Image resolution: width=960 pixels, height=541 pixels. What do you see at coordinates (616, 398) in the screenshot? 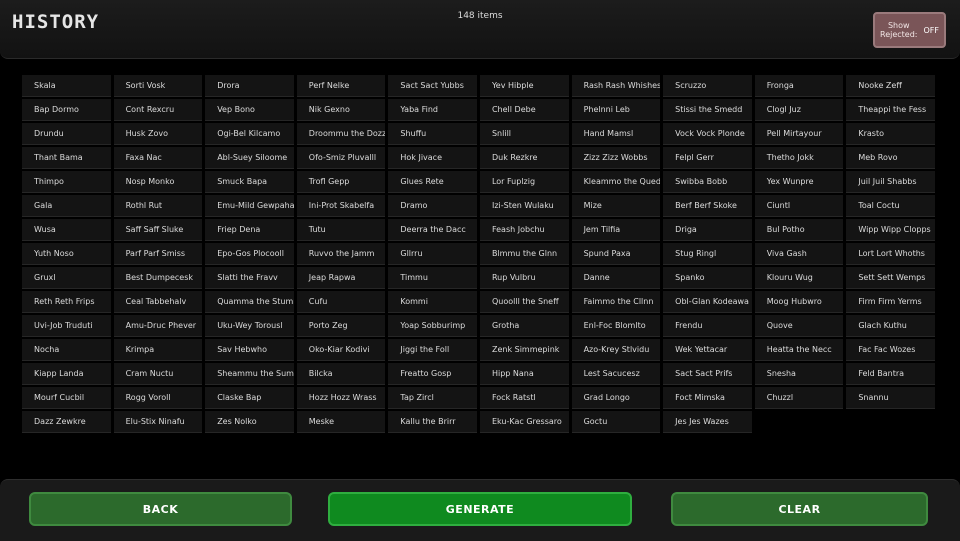
I see `history-item: Grad Longo` at bounding box center [616, 398].